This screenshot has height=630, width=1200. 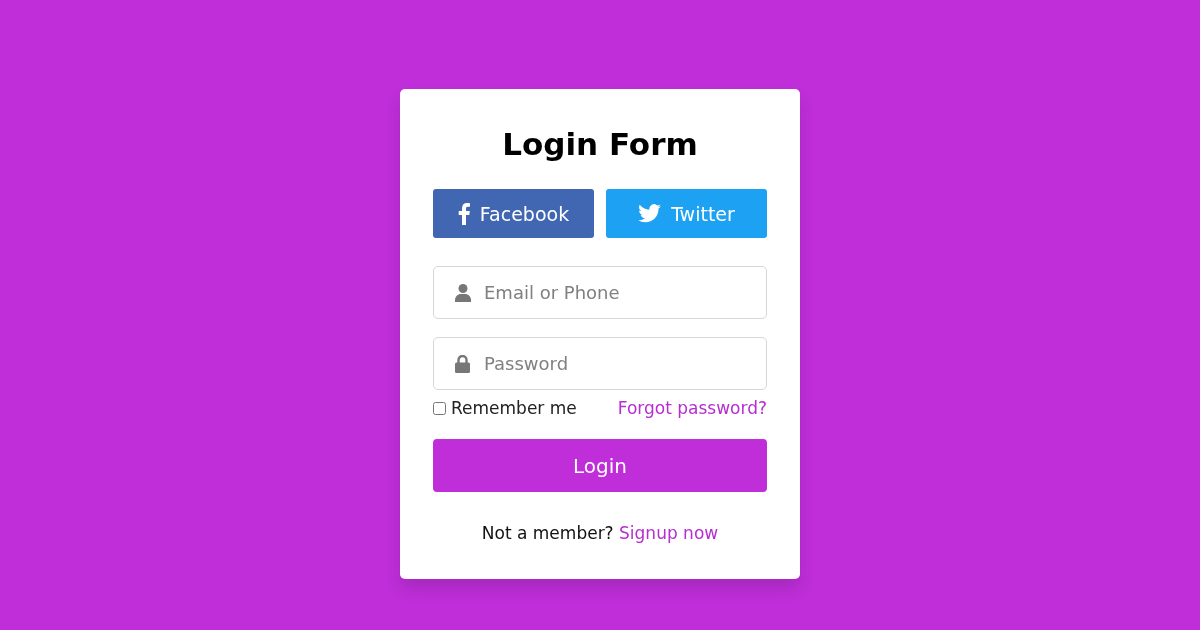 I want to click on password-field: Password, so click(x=600, y=363).